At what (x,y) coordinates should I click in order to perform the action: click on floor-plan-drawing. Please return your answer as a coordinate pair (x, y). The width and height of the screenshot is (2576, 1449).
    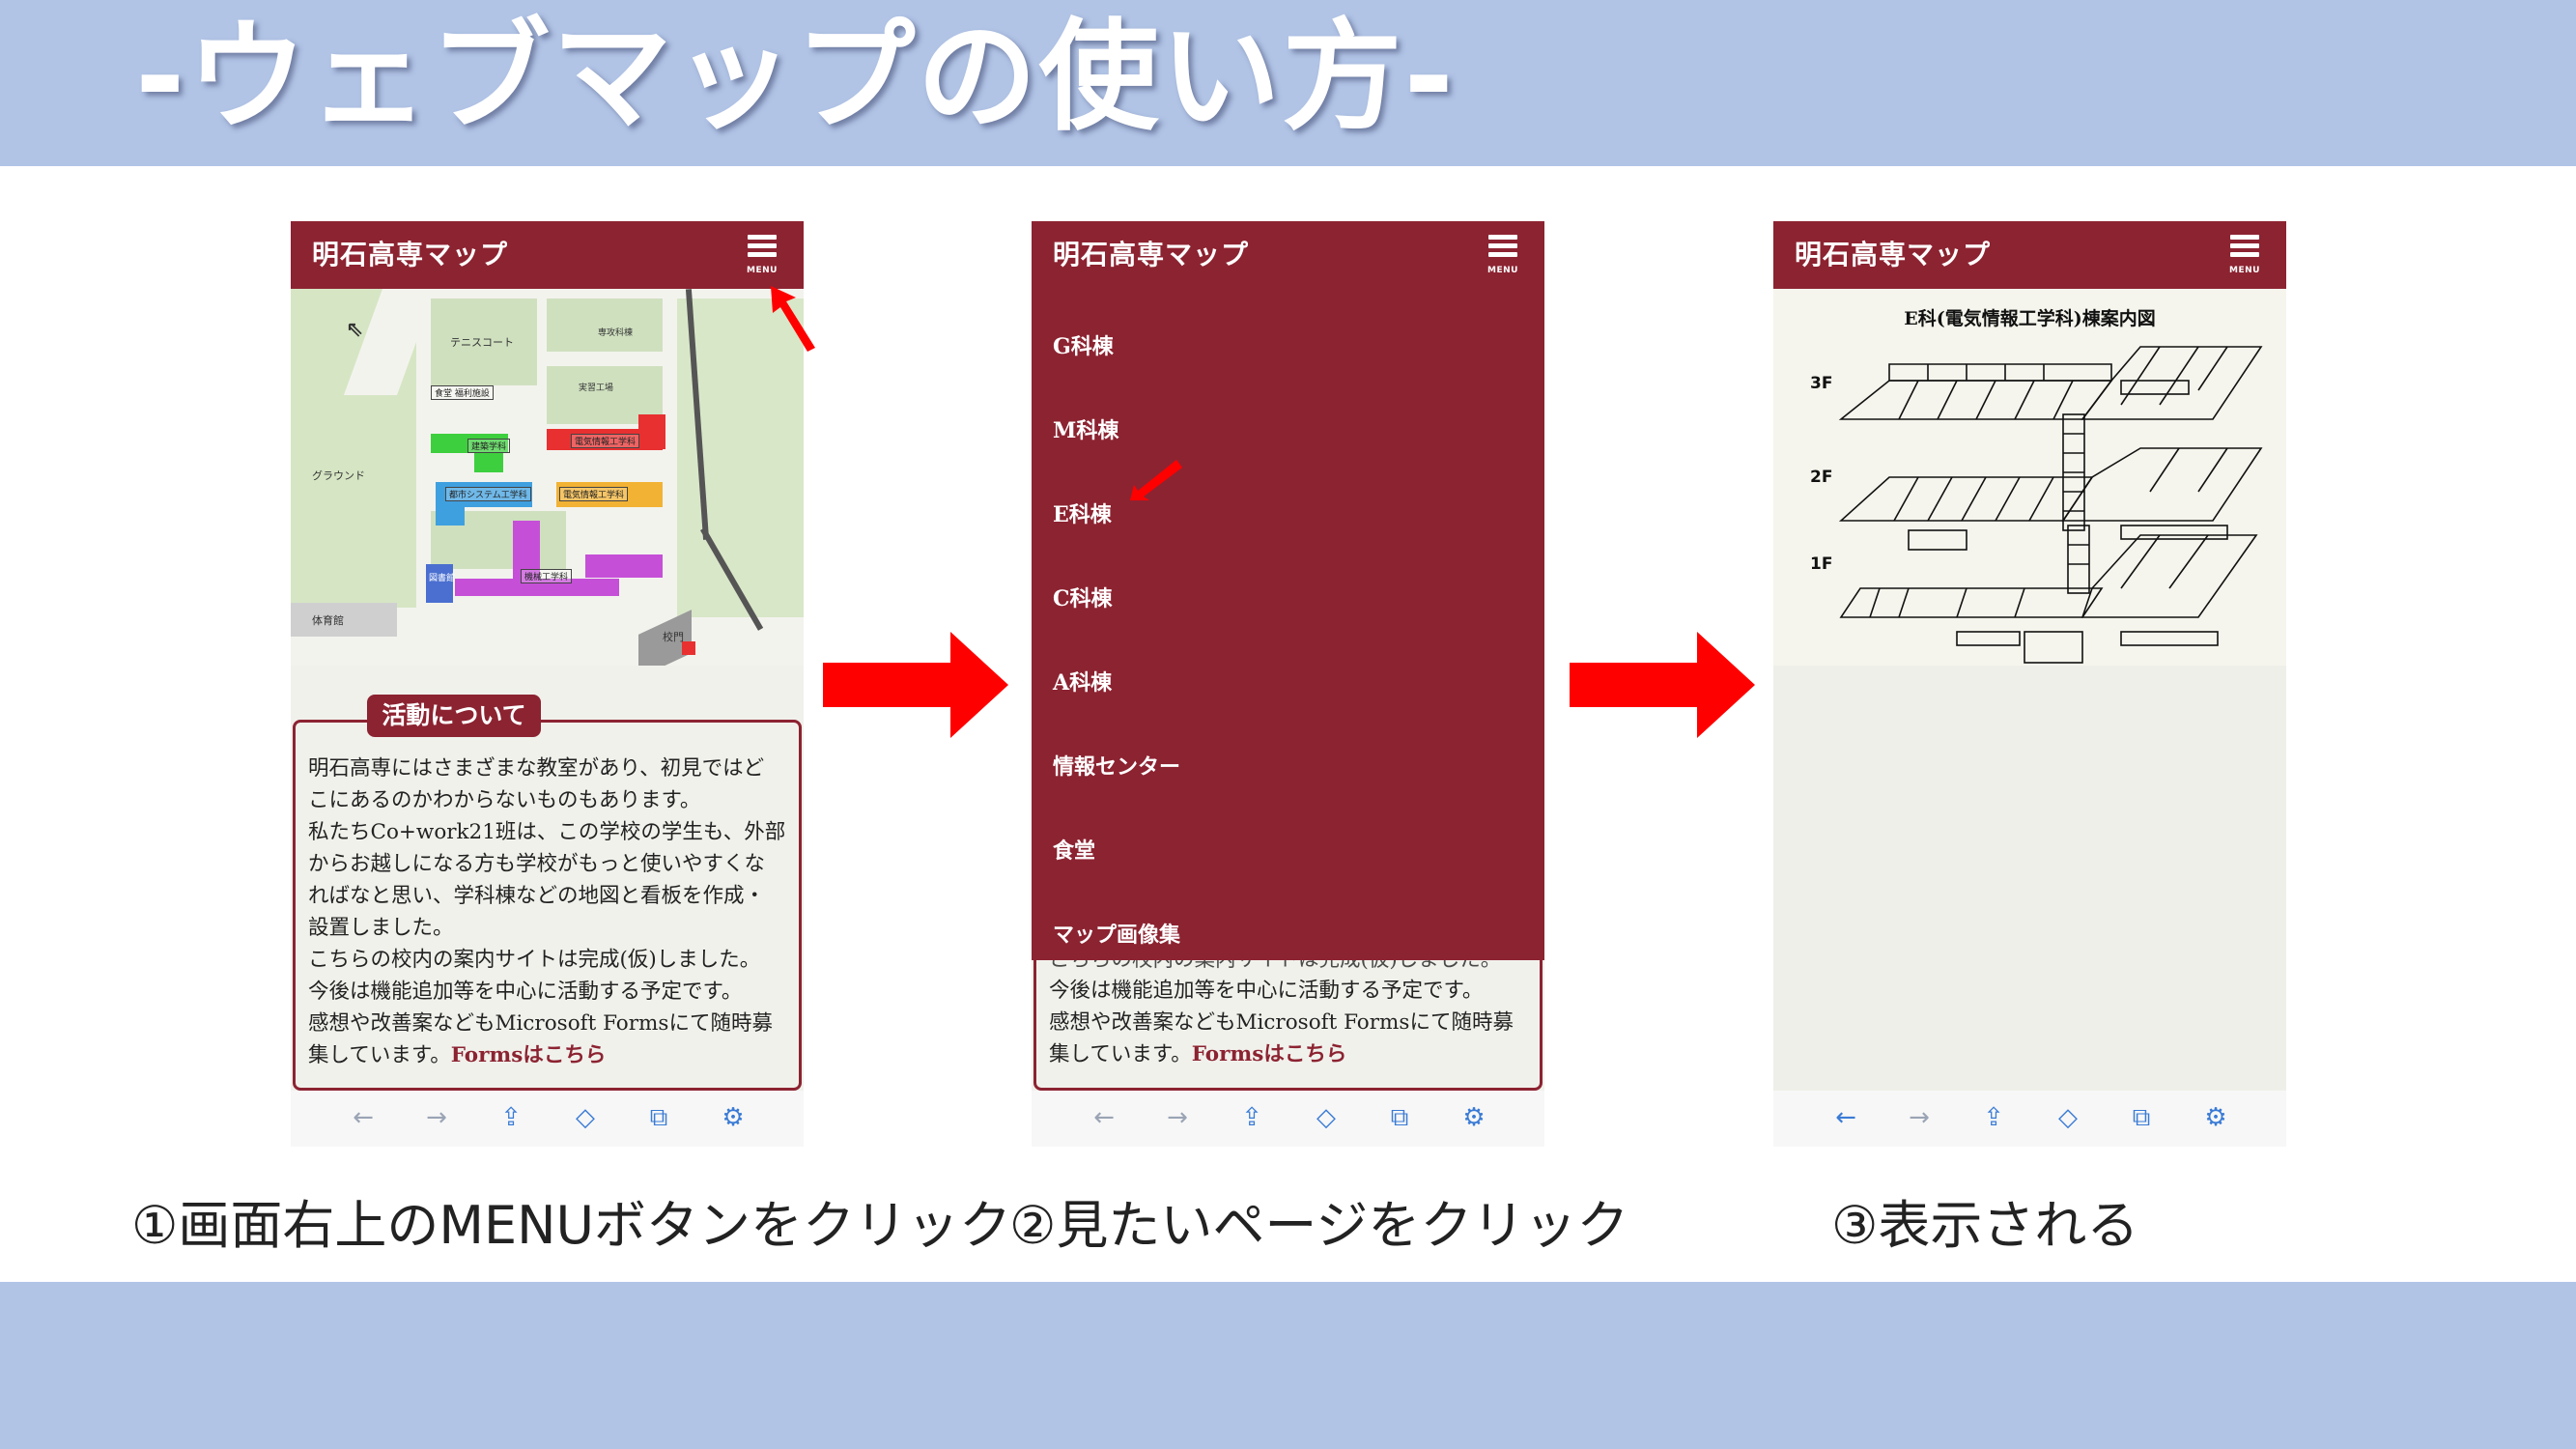
    Looking at the image, I should click on (2050, 505).